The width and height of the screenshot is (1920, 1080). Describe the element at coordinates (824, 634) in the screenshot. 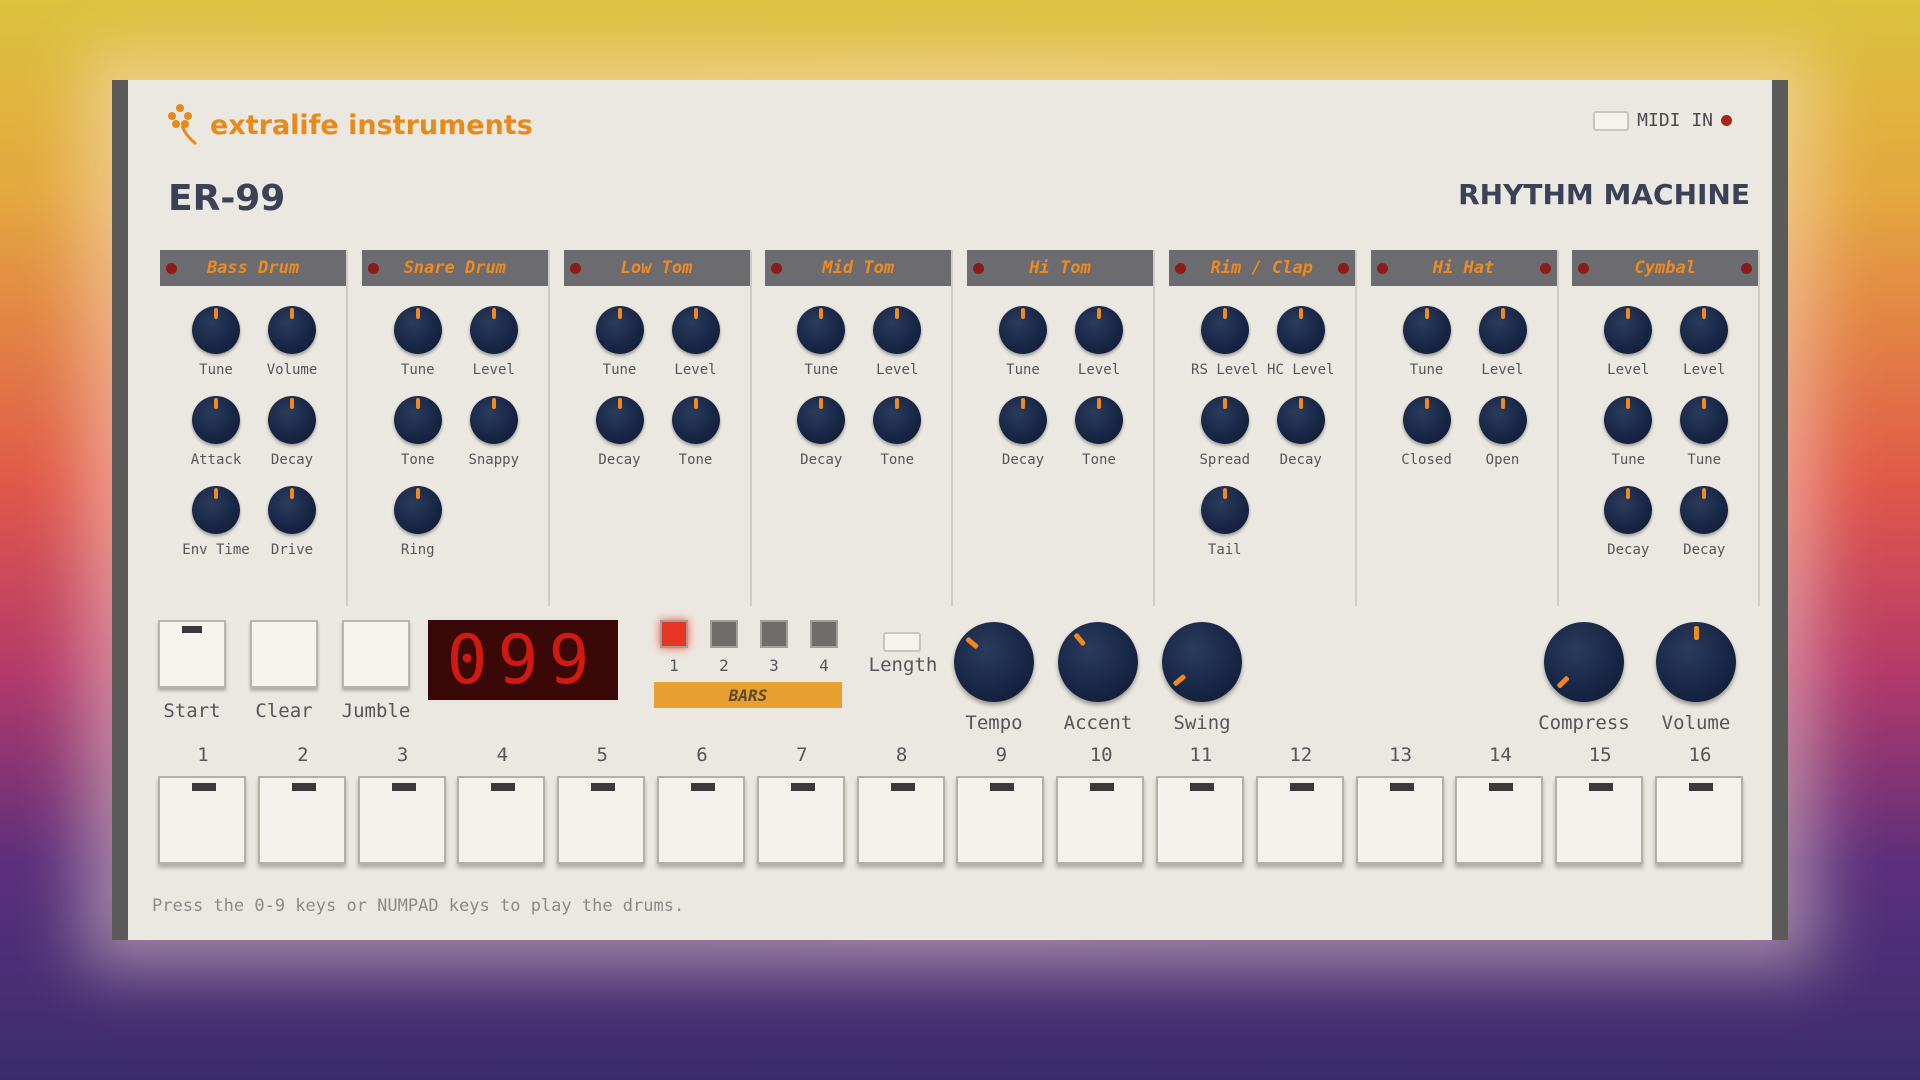

I see `bar-4-button` at that location.